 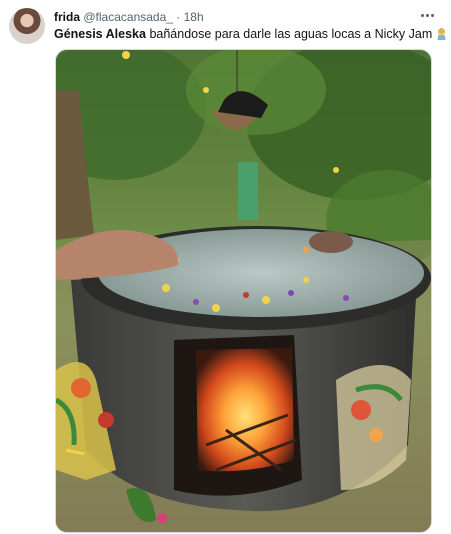 I want to click on woman-facepalming-emoji, so click(x=441, y=34).